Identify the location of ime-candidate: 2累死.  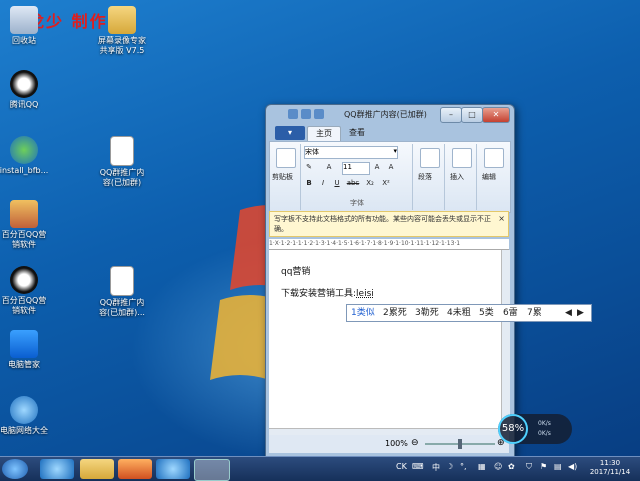
(395, 313).